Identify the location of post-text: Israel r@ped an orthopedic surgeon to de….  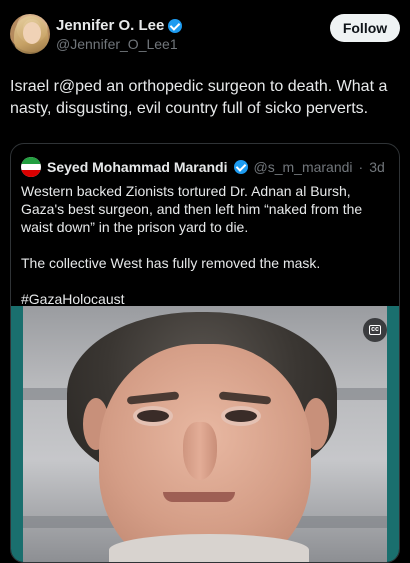
(199, 97).